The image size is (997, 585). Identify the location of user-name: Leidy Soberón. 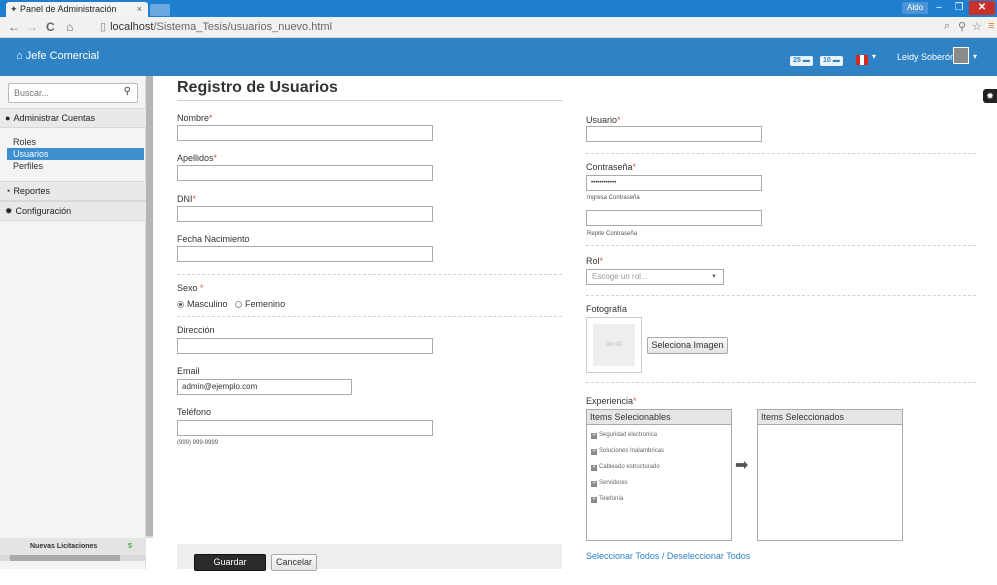
(926, 57).